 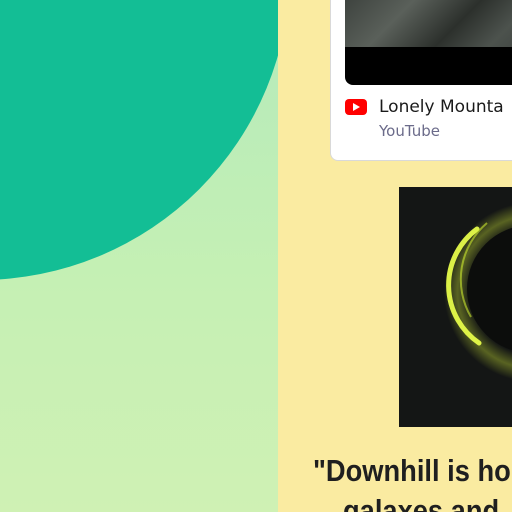 I want to click on embed-title-row: Lonely Mounta, so click(x=424, y=107).